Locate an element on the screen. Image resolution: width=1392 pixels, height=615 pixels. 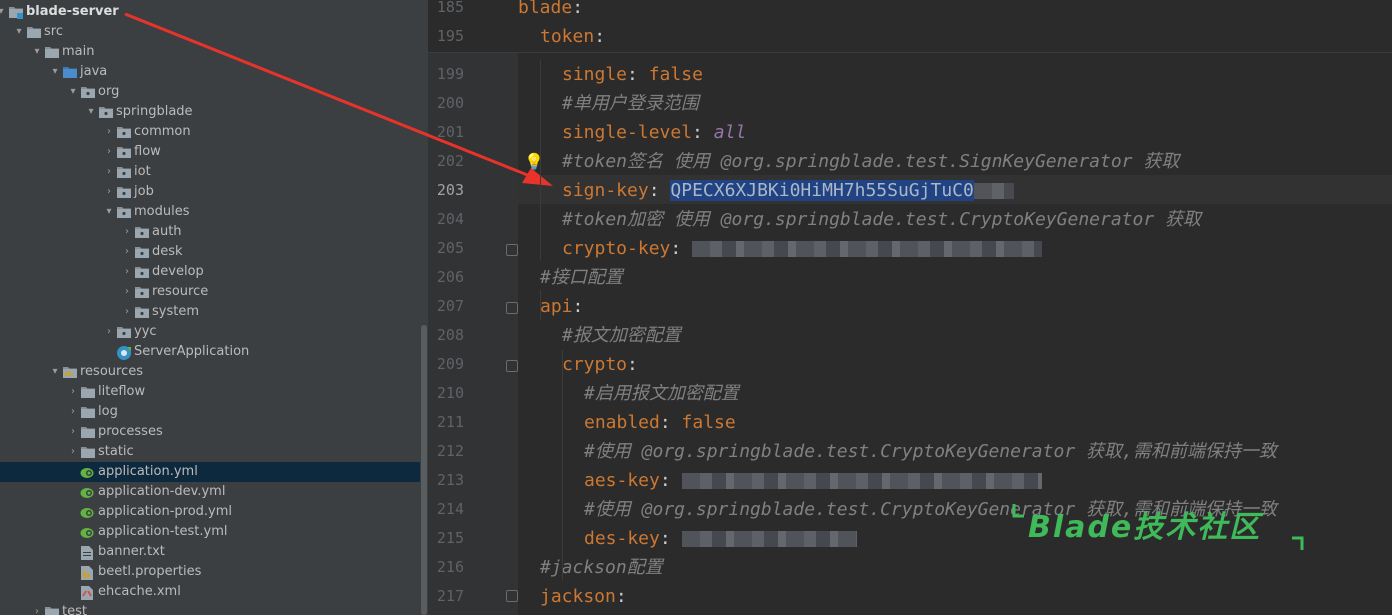
code-line: single-level: all is located at coordinates (696, 132).